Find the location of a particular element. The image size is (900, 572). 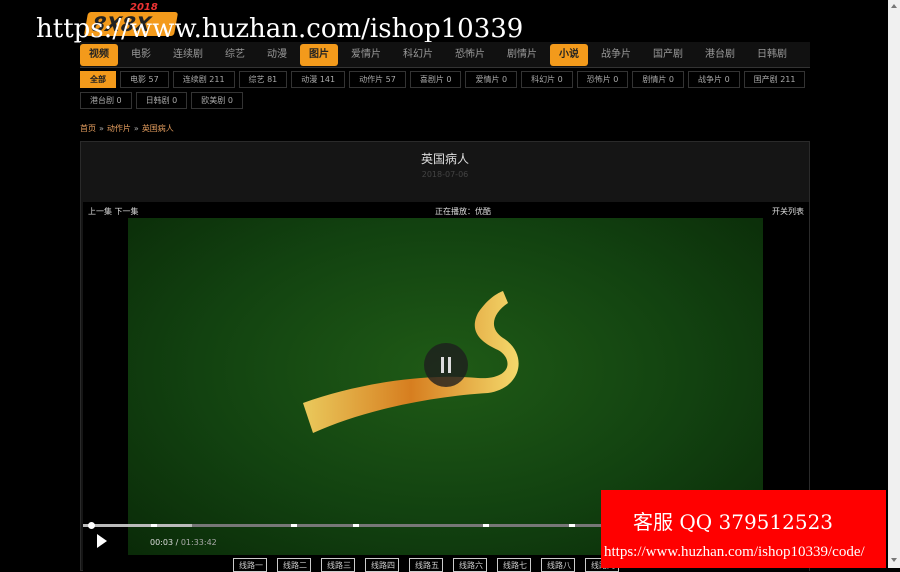

line-button: 线路七 is located at coordinates (514, 565).